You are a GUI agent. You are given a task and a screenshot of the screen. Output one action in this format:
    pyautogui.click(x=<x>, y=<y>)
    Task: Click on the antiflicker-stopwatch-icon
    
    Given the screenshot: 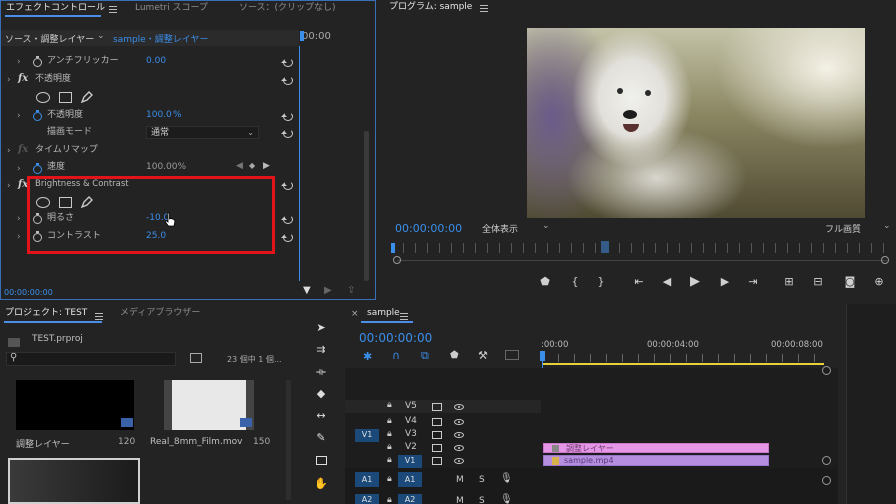 What is the action you would take?
    pyautogui.click(x=37, y=61)
    